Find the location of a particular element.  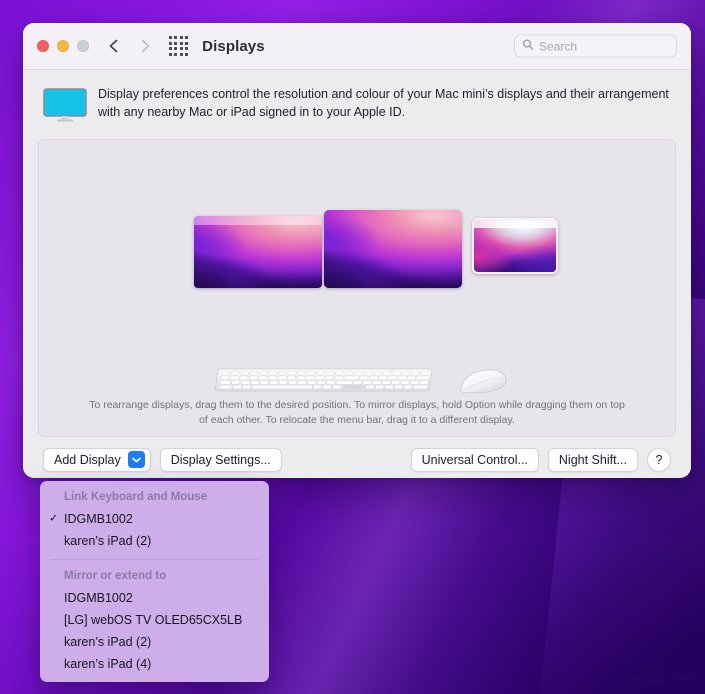

help-button: ? is located at coordinates (659, 460).